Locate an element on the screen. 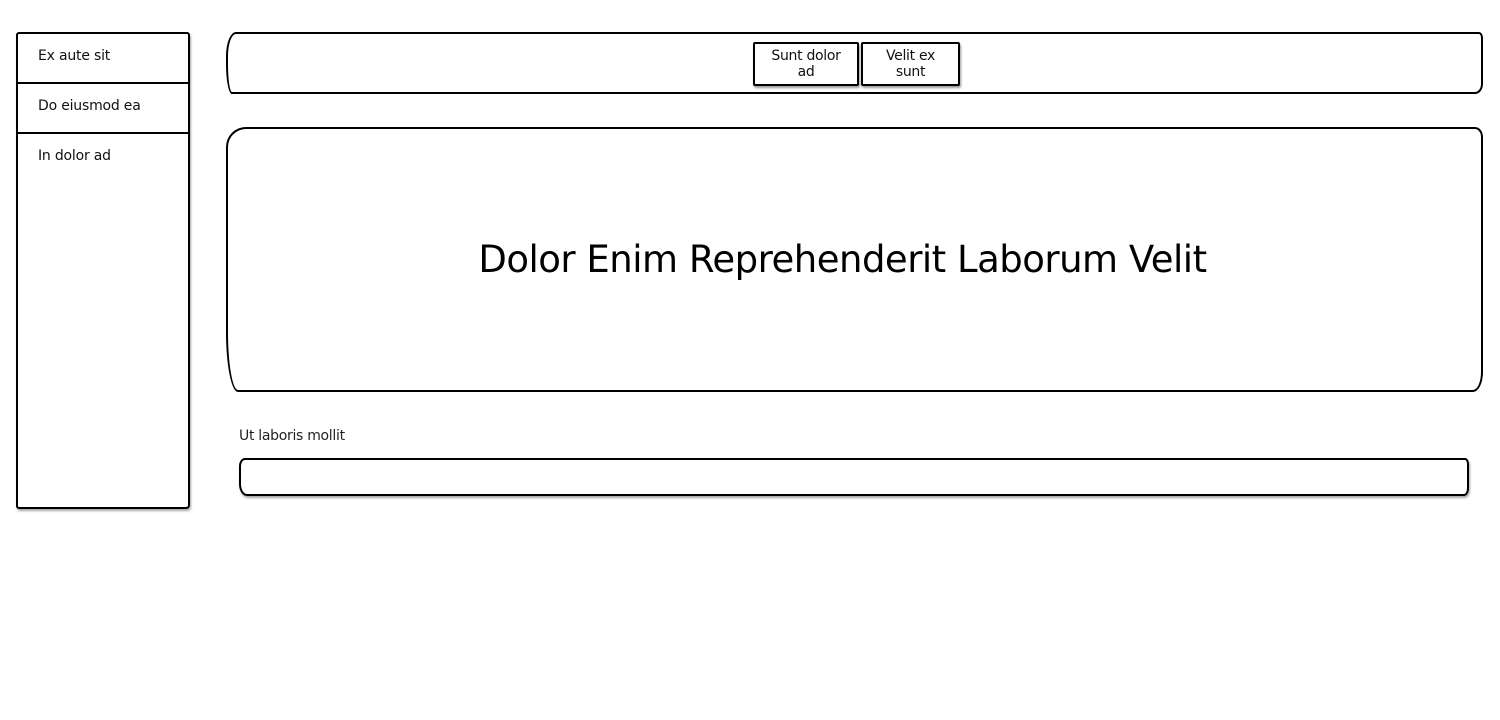 This screenshot has height=720, width=1500. top-toolbar: Sunt dolor ad Velit ex sunt is located at coordinates (854, 63).